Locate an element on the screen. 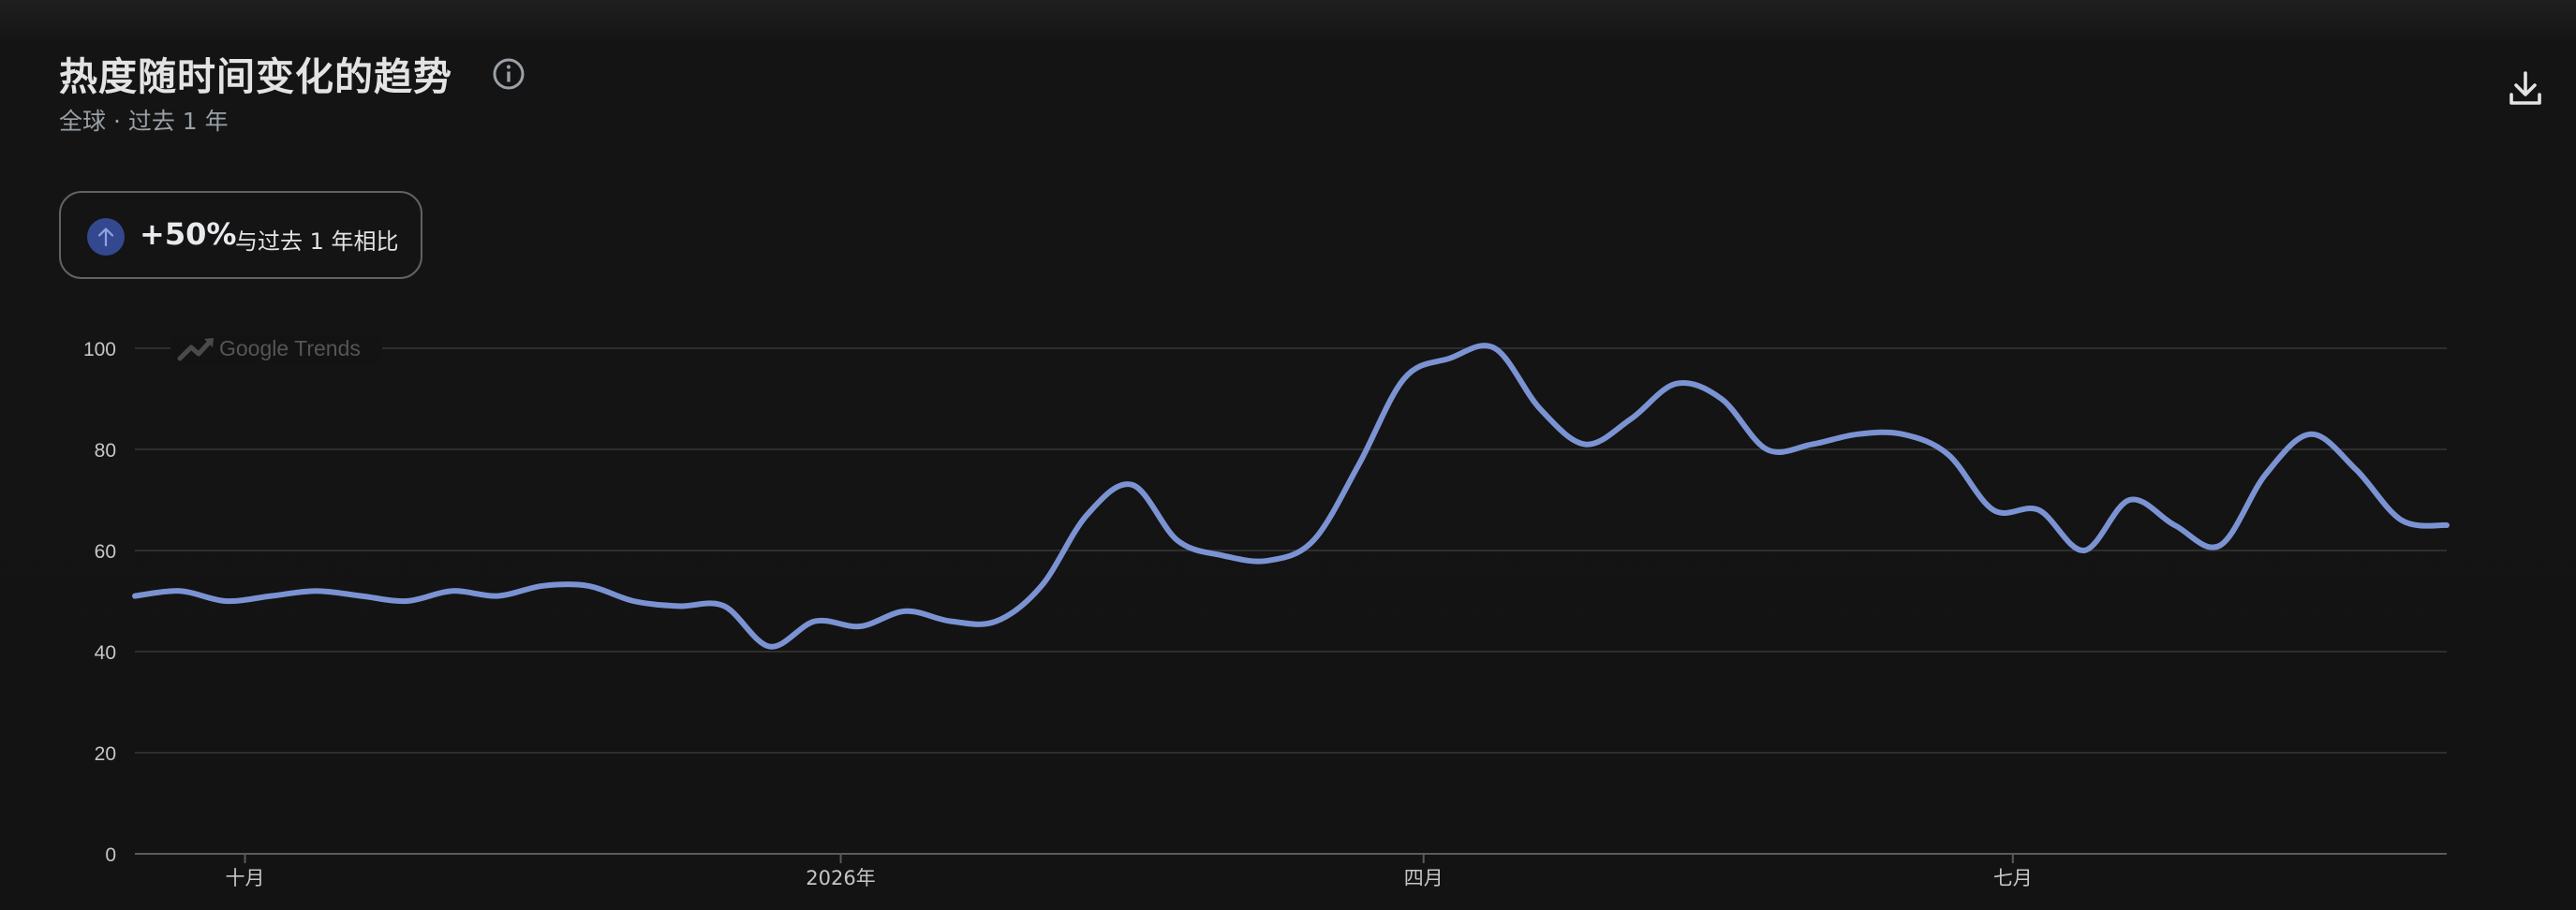  y-tick-label: 20 is located at coordinates (106, 754).